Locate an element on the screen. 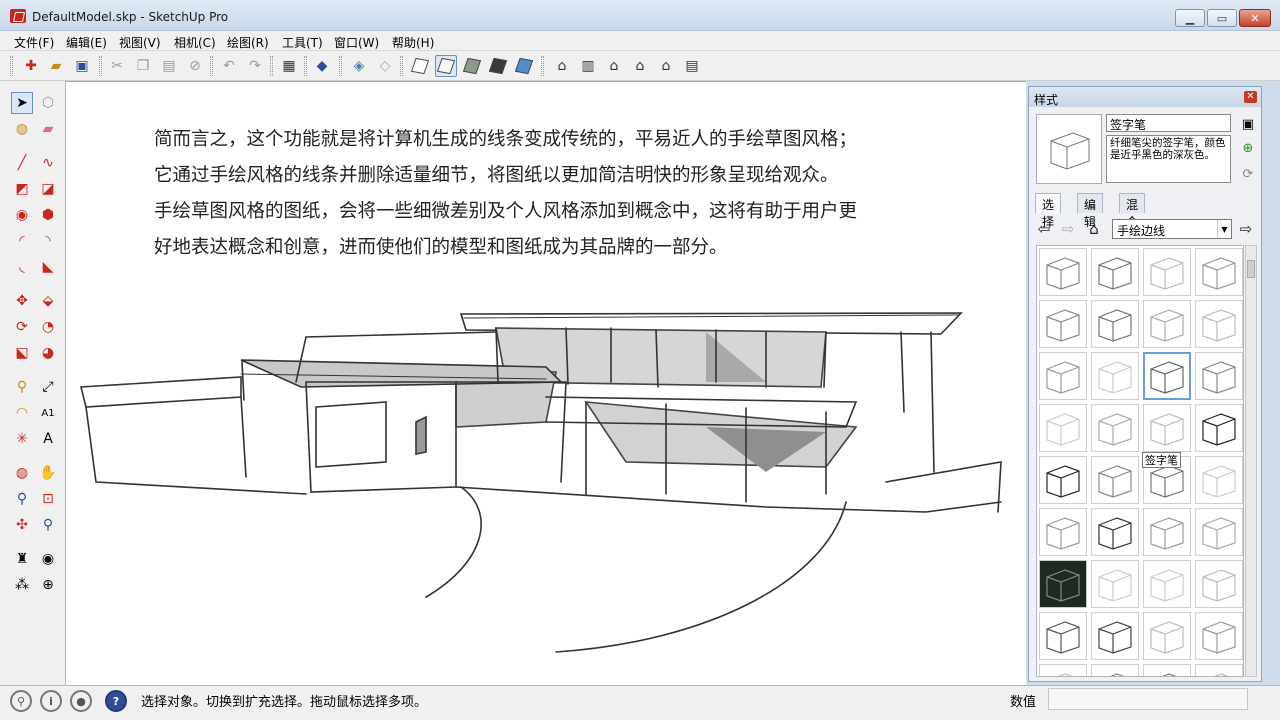 The height and width of the screenshot is (720, 1280). circle-tool-icon: ◉ is located at coordinates (22, 215).